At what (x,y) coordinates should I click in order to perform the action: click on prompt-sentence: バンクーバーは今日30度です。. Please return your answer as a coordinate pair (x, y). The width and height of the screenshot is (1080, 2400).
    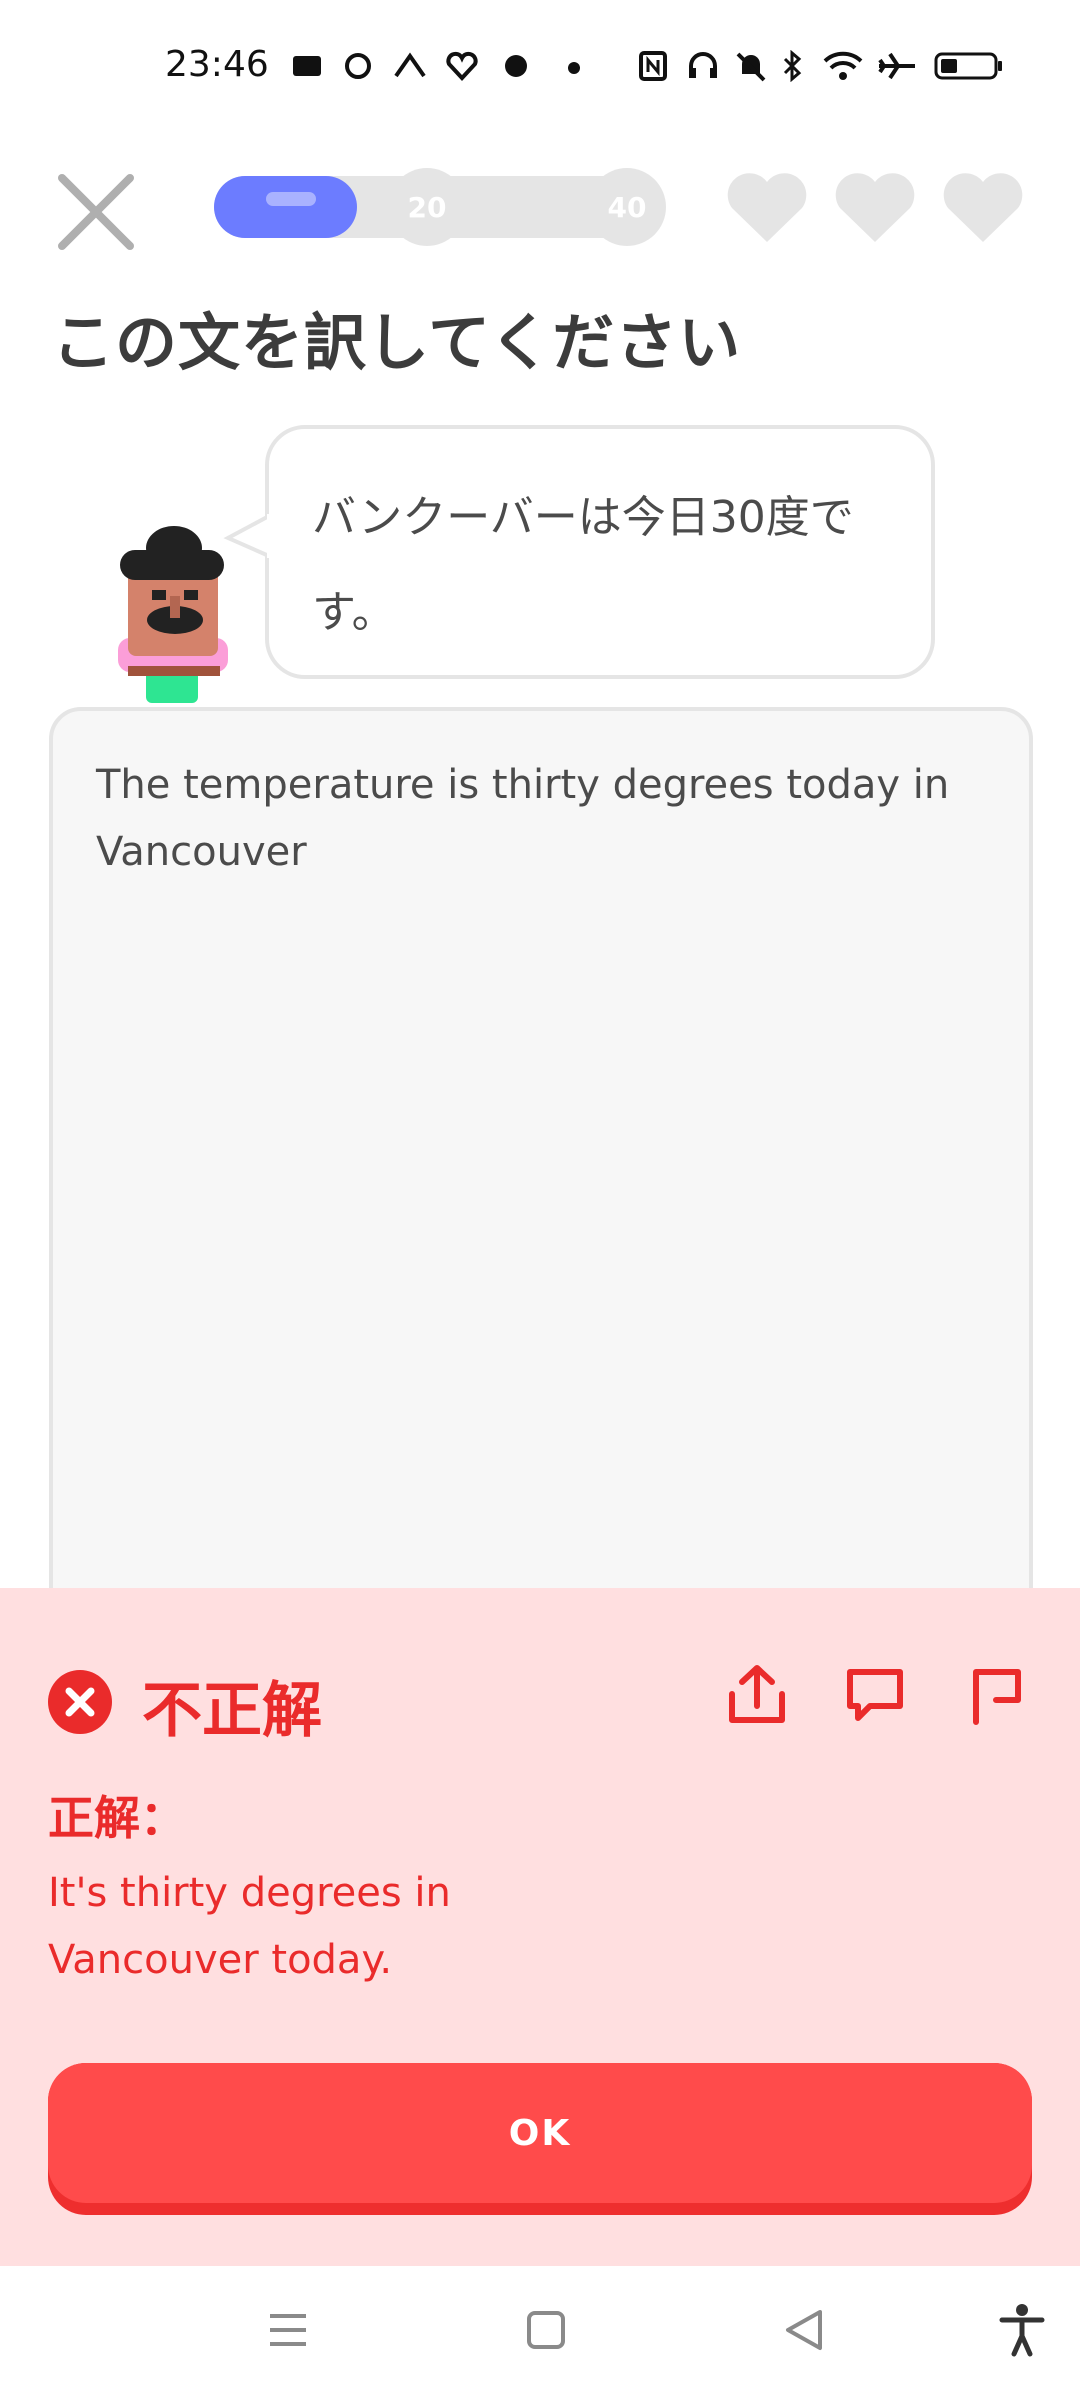
    Looking at the image, I should click on (607, 565).